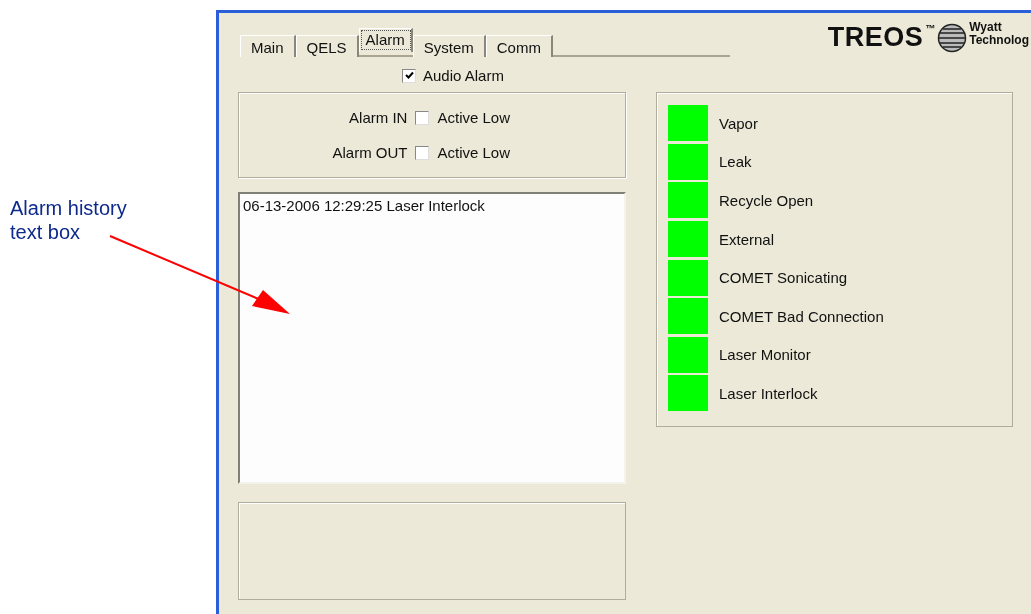 Image resolution: width=1031 pixels, height=614 pixels. What do you see at coordinates (801, 316) in the screenshot?
I see `indicator-label: COMET Bad Connection` at bounding box center [801, 316].